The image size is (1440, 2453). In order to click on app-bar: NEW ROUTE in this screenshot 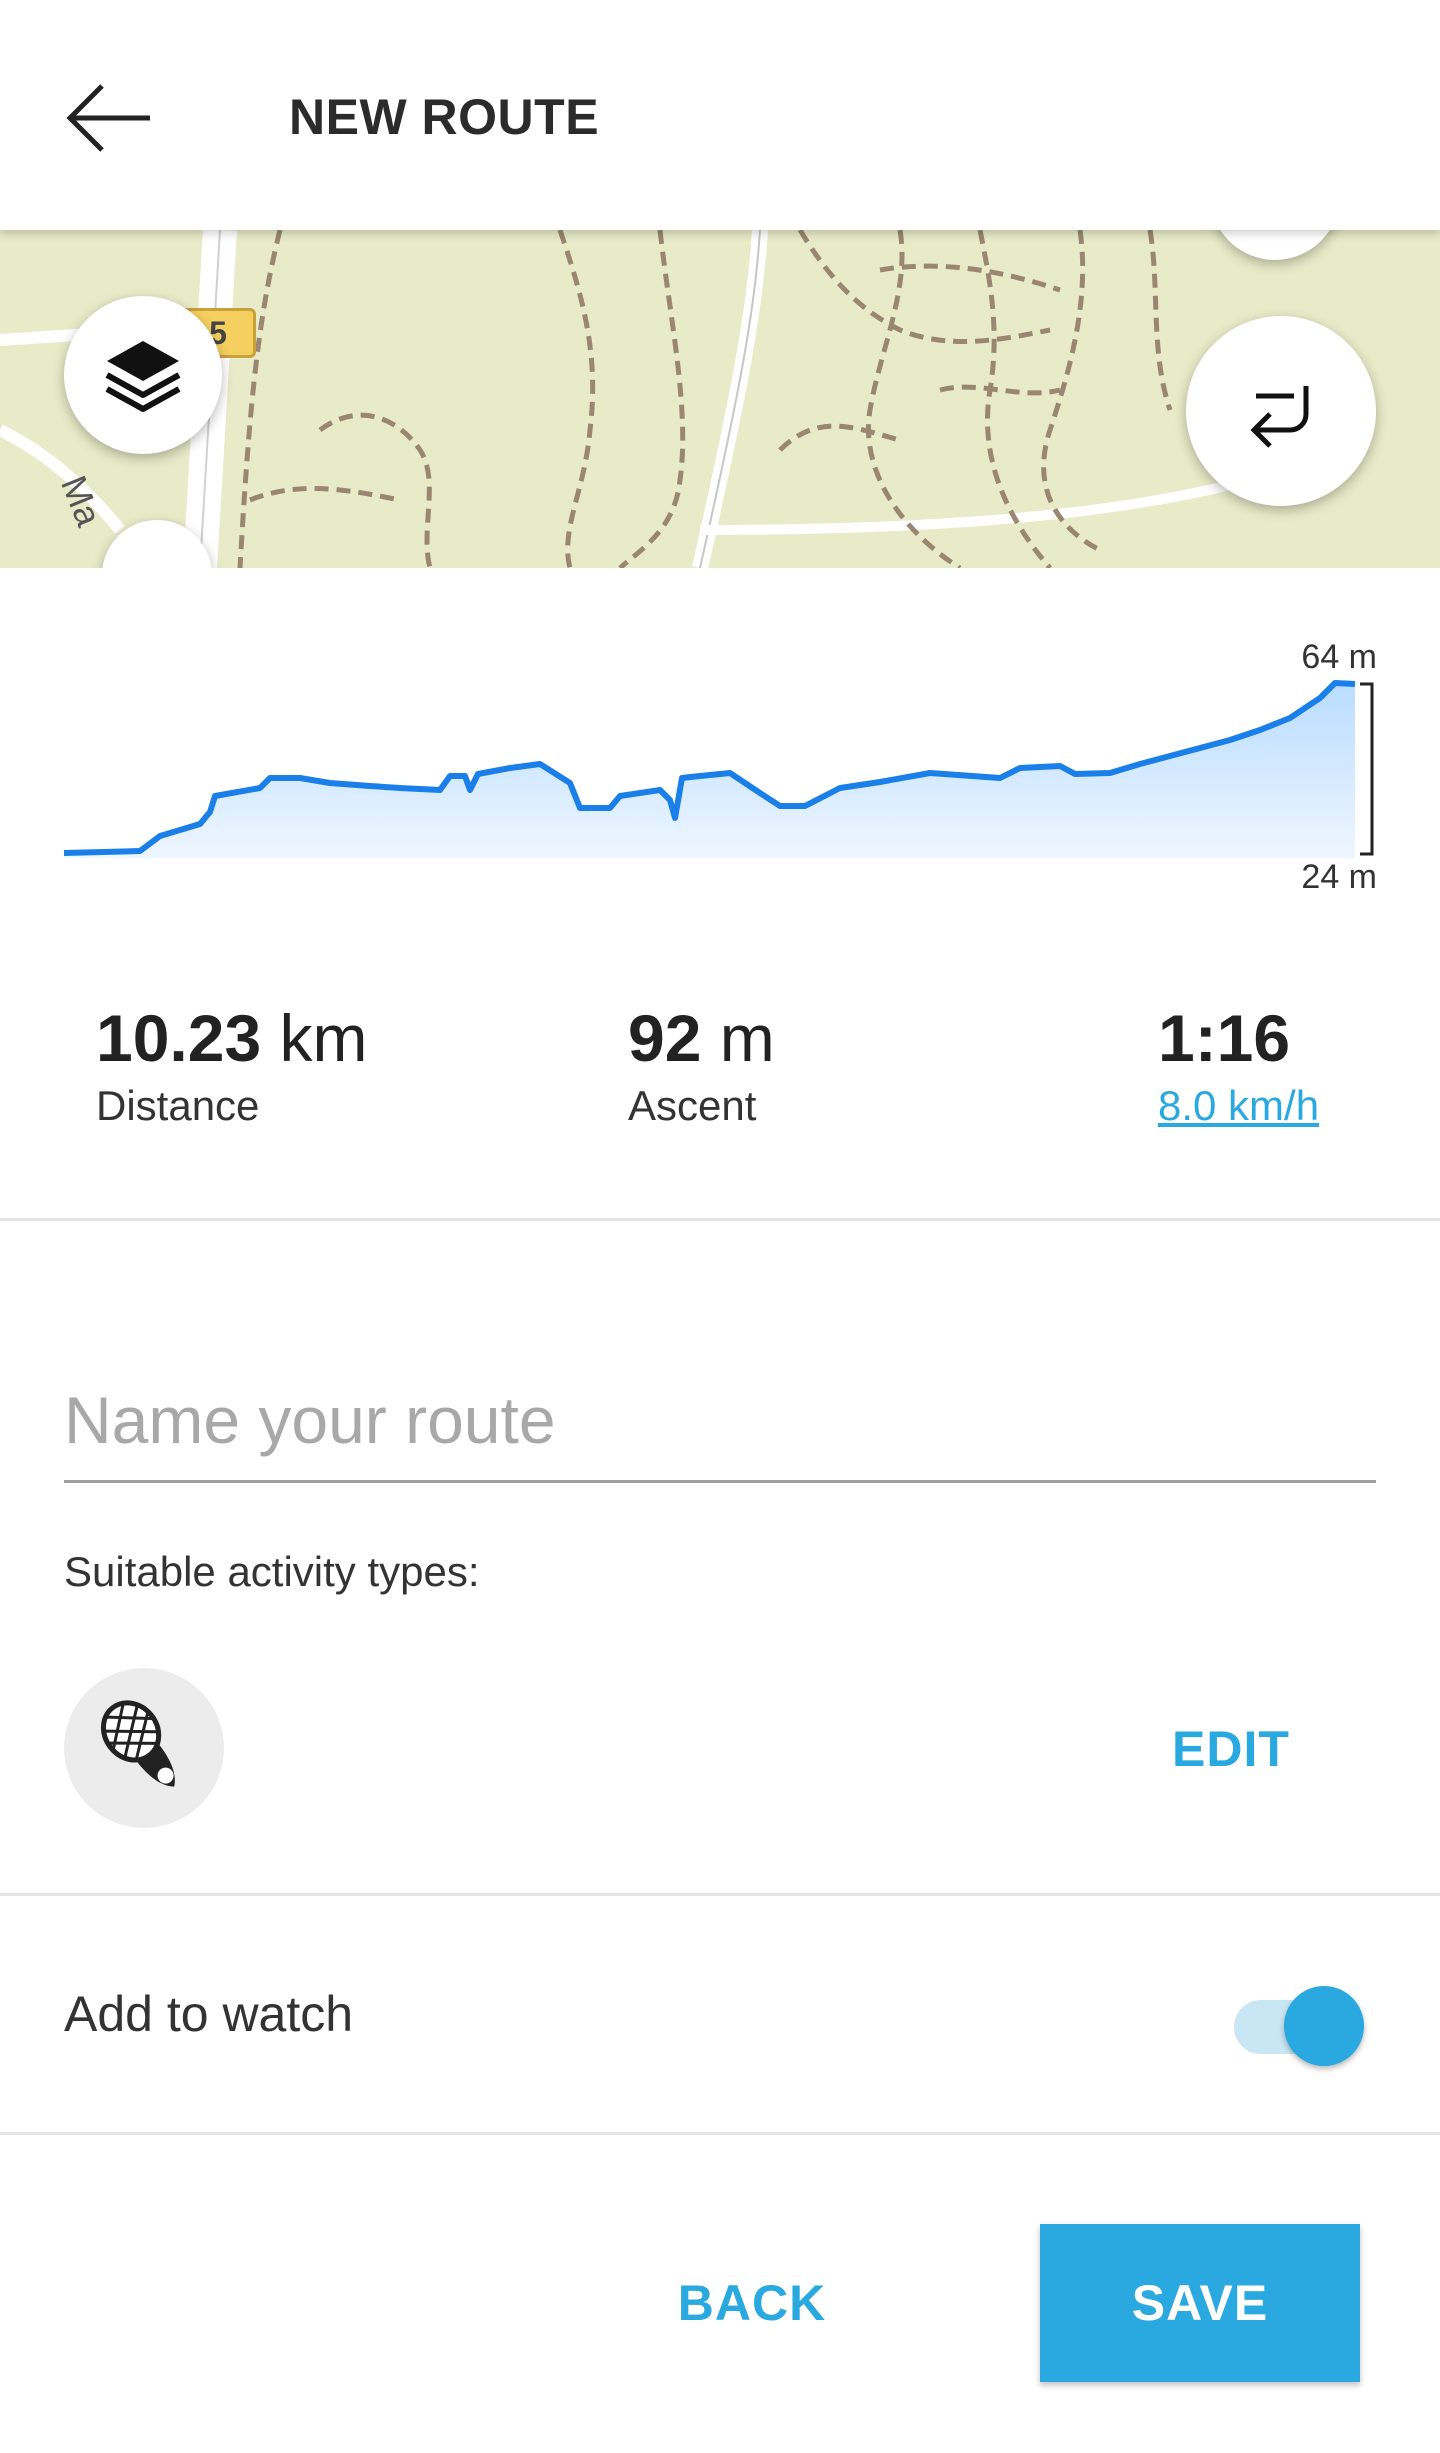, I will do `click(720, 115)`.